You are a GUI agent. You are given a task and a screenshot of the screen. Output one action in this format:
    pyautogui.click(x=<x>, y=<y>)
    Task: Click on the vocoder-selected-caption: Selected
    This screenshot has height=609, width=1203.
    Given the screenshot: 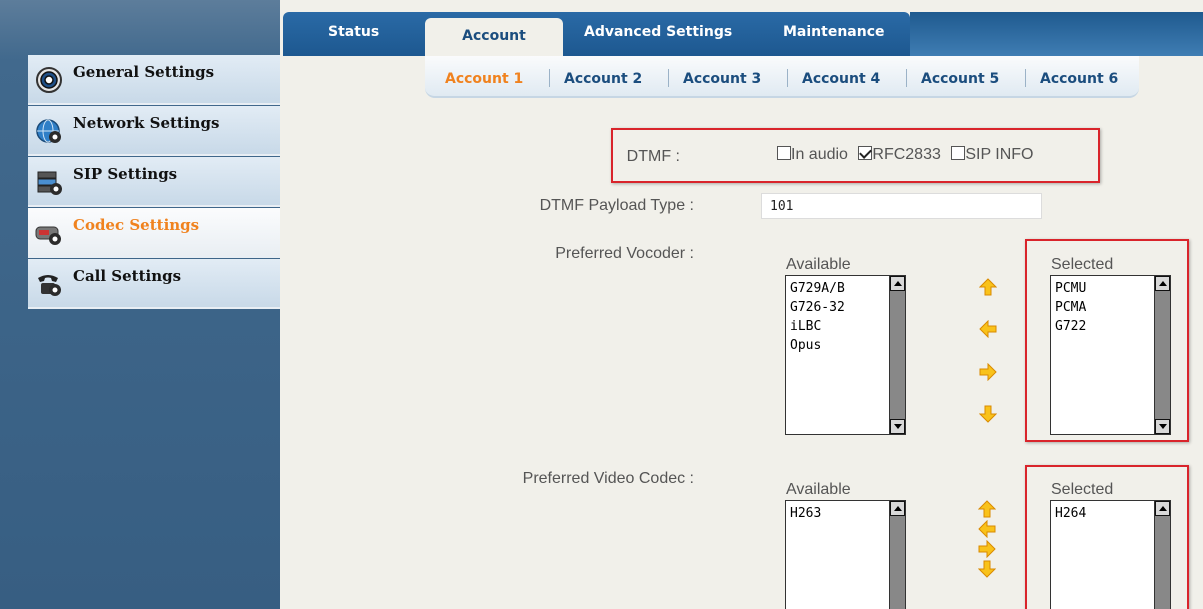 What is the action you would take?
    pyautogui.click(x=1082, y=264)
    